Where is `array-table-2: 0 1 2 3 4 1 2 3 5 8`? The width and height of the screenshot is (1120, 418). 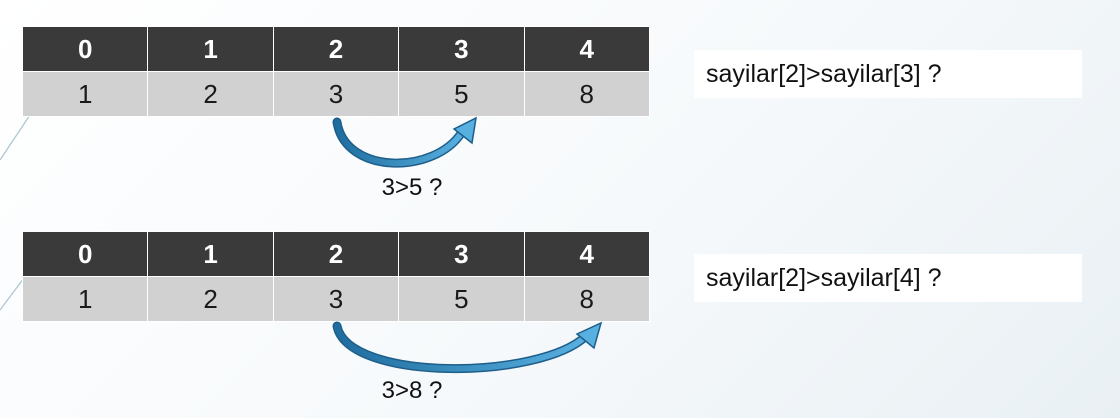 array-table-2: 0 1 2 3 4 1 2 3 5 8 is located at coordinates (336, 276).